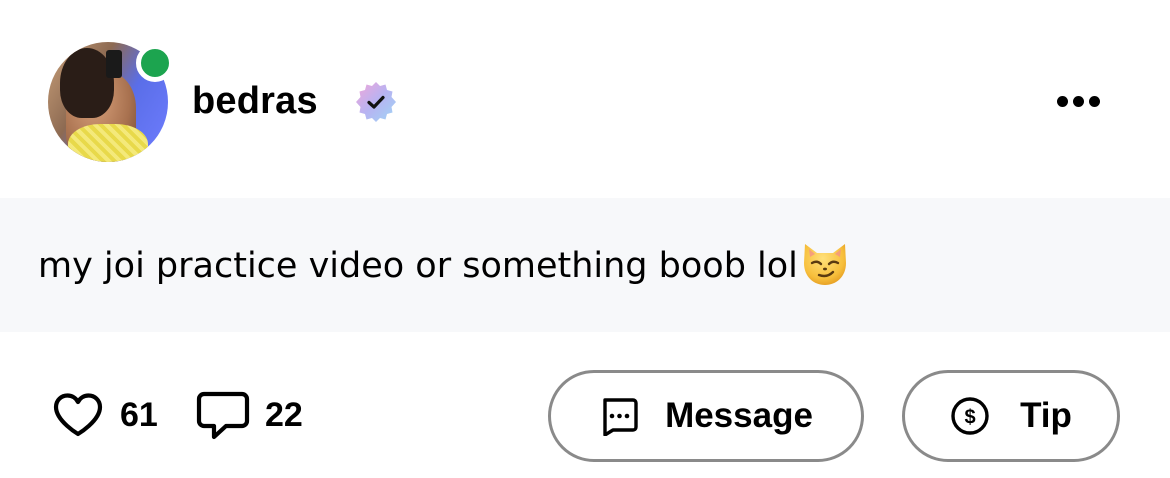 The width and height of the screenshot is (1170, 478). I want to click on avatar-phone, so click(114, 64).